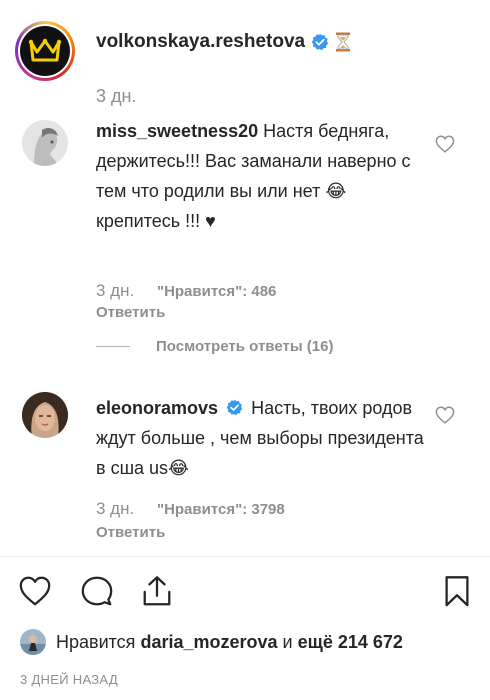 Image resolution: width=490 pixels, height=700 pixels. Describe the element at coordinates (157, 408) in the screenshot. I see `comment-username: eleonoramovs` at that location.